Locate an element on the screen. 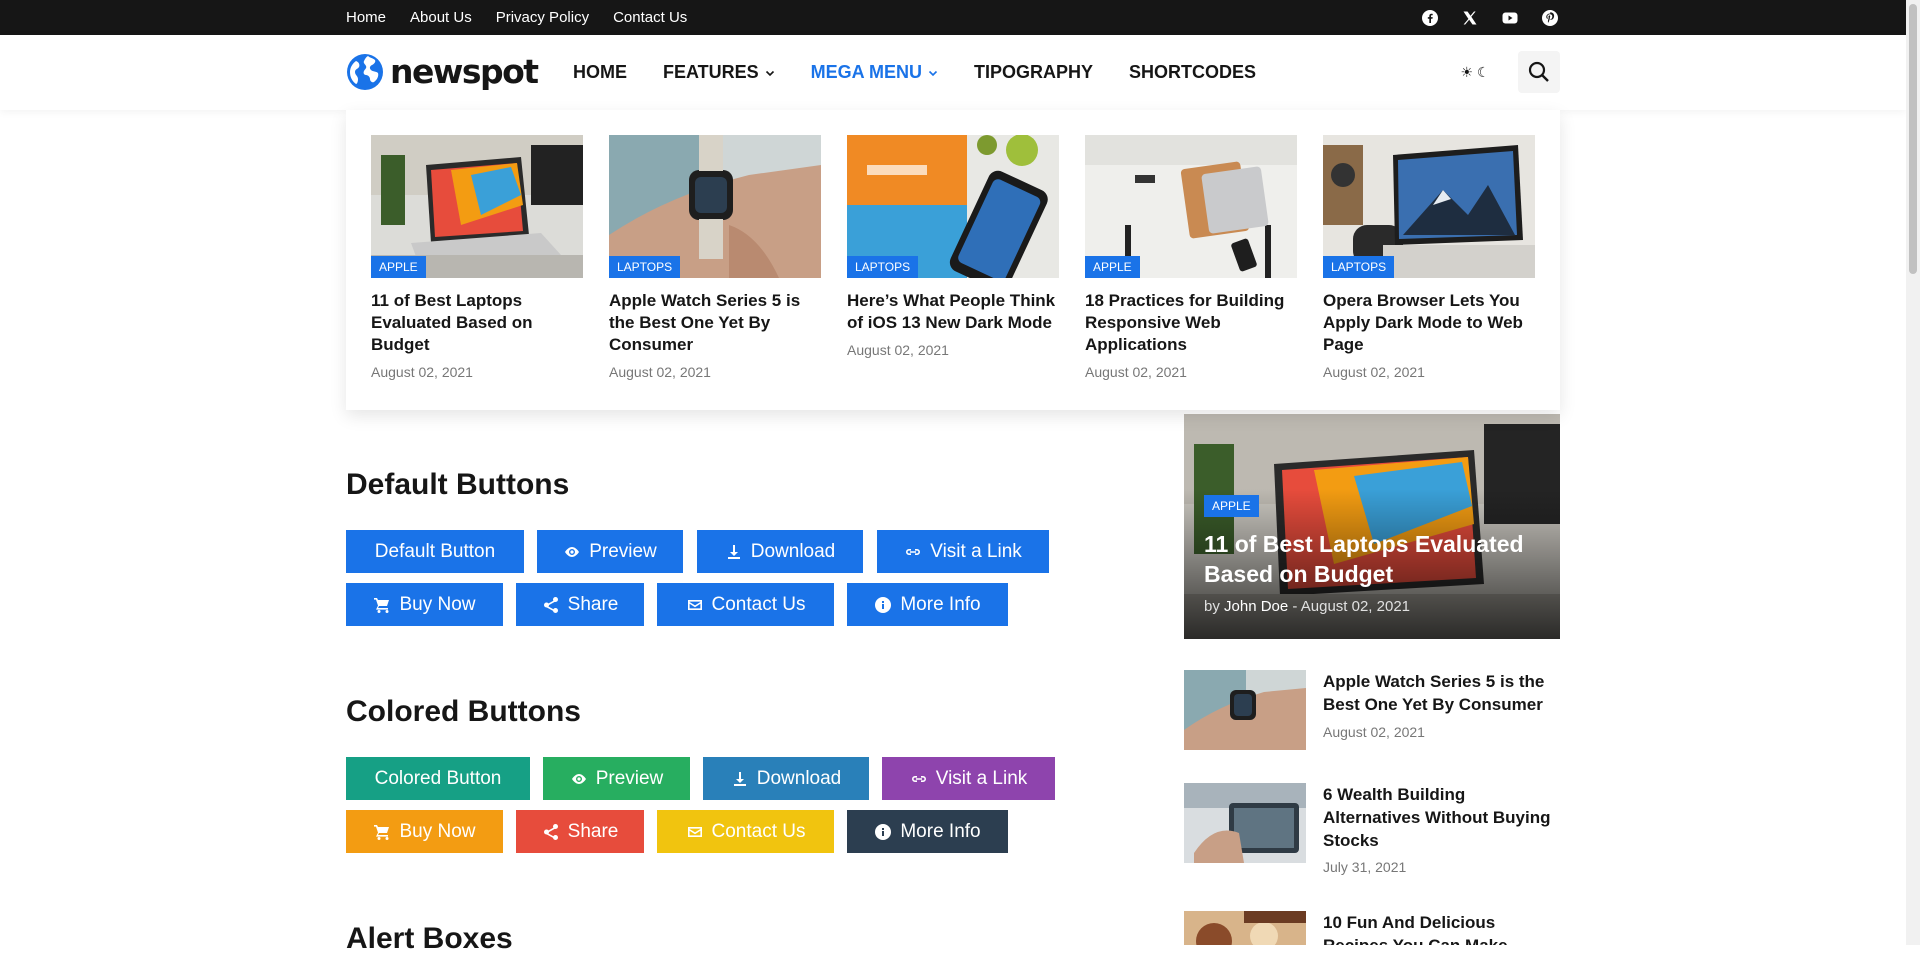 The height and width of the screenshot is (956, 1920). top-link-privacy: Privacy Policy is located at coordinates (542, 17).